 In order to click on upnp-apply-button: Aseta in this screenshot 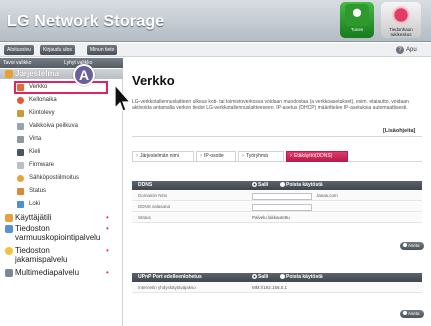, I will do `click(412, 314)`.